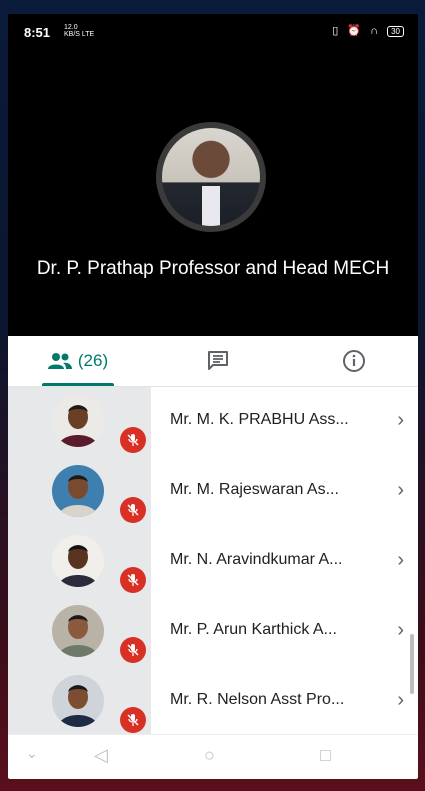  What do you see at coordinates (412, 664) in the screenshot?
I see `list-scrollbar` at bounding box center [412, 664].